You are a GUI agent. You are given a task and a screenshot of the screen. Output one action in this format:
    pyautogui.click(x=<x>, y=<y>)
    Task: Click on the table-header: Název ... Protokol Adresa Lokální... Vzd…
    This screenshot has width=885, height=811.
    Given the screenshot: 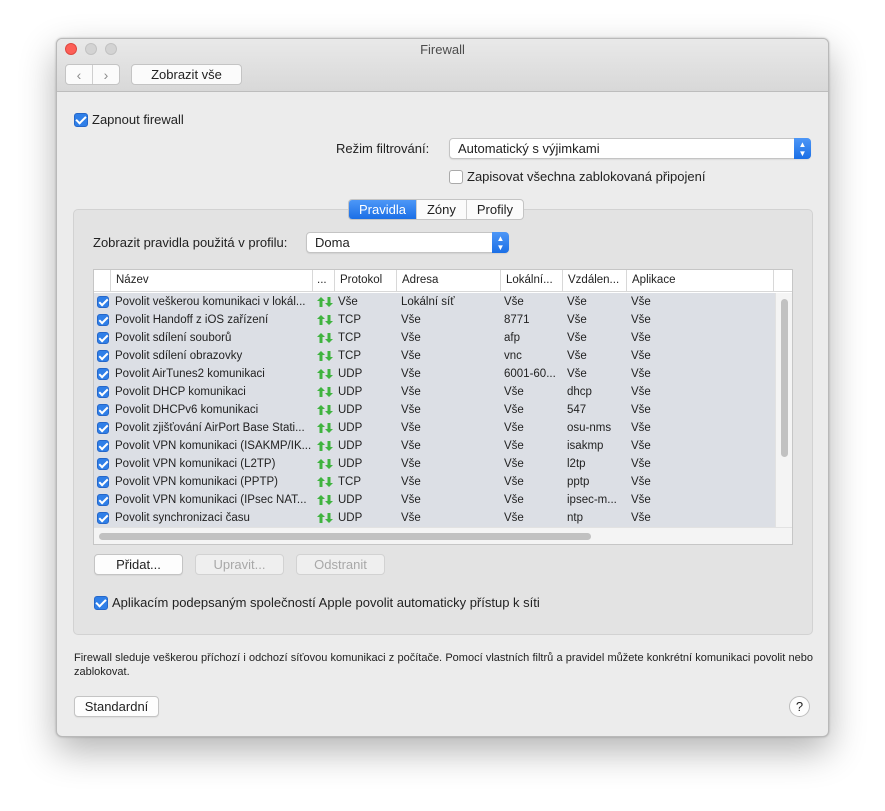 What is the action you would take?
    pyautogui.click(x=443, y=281)
    